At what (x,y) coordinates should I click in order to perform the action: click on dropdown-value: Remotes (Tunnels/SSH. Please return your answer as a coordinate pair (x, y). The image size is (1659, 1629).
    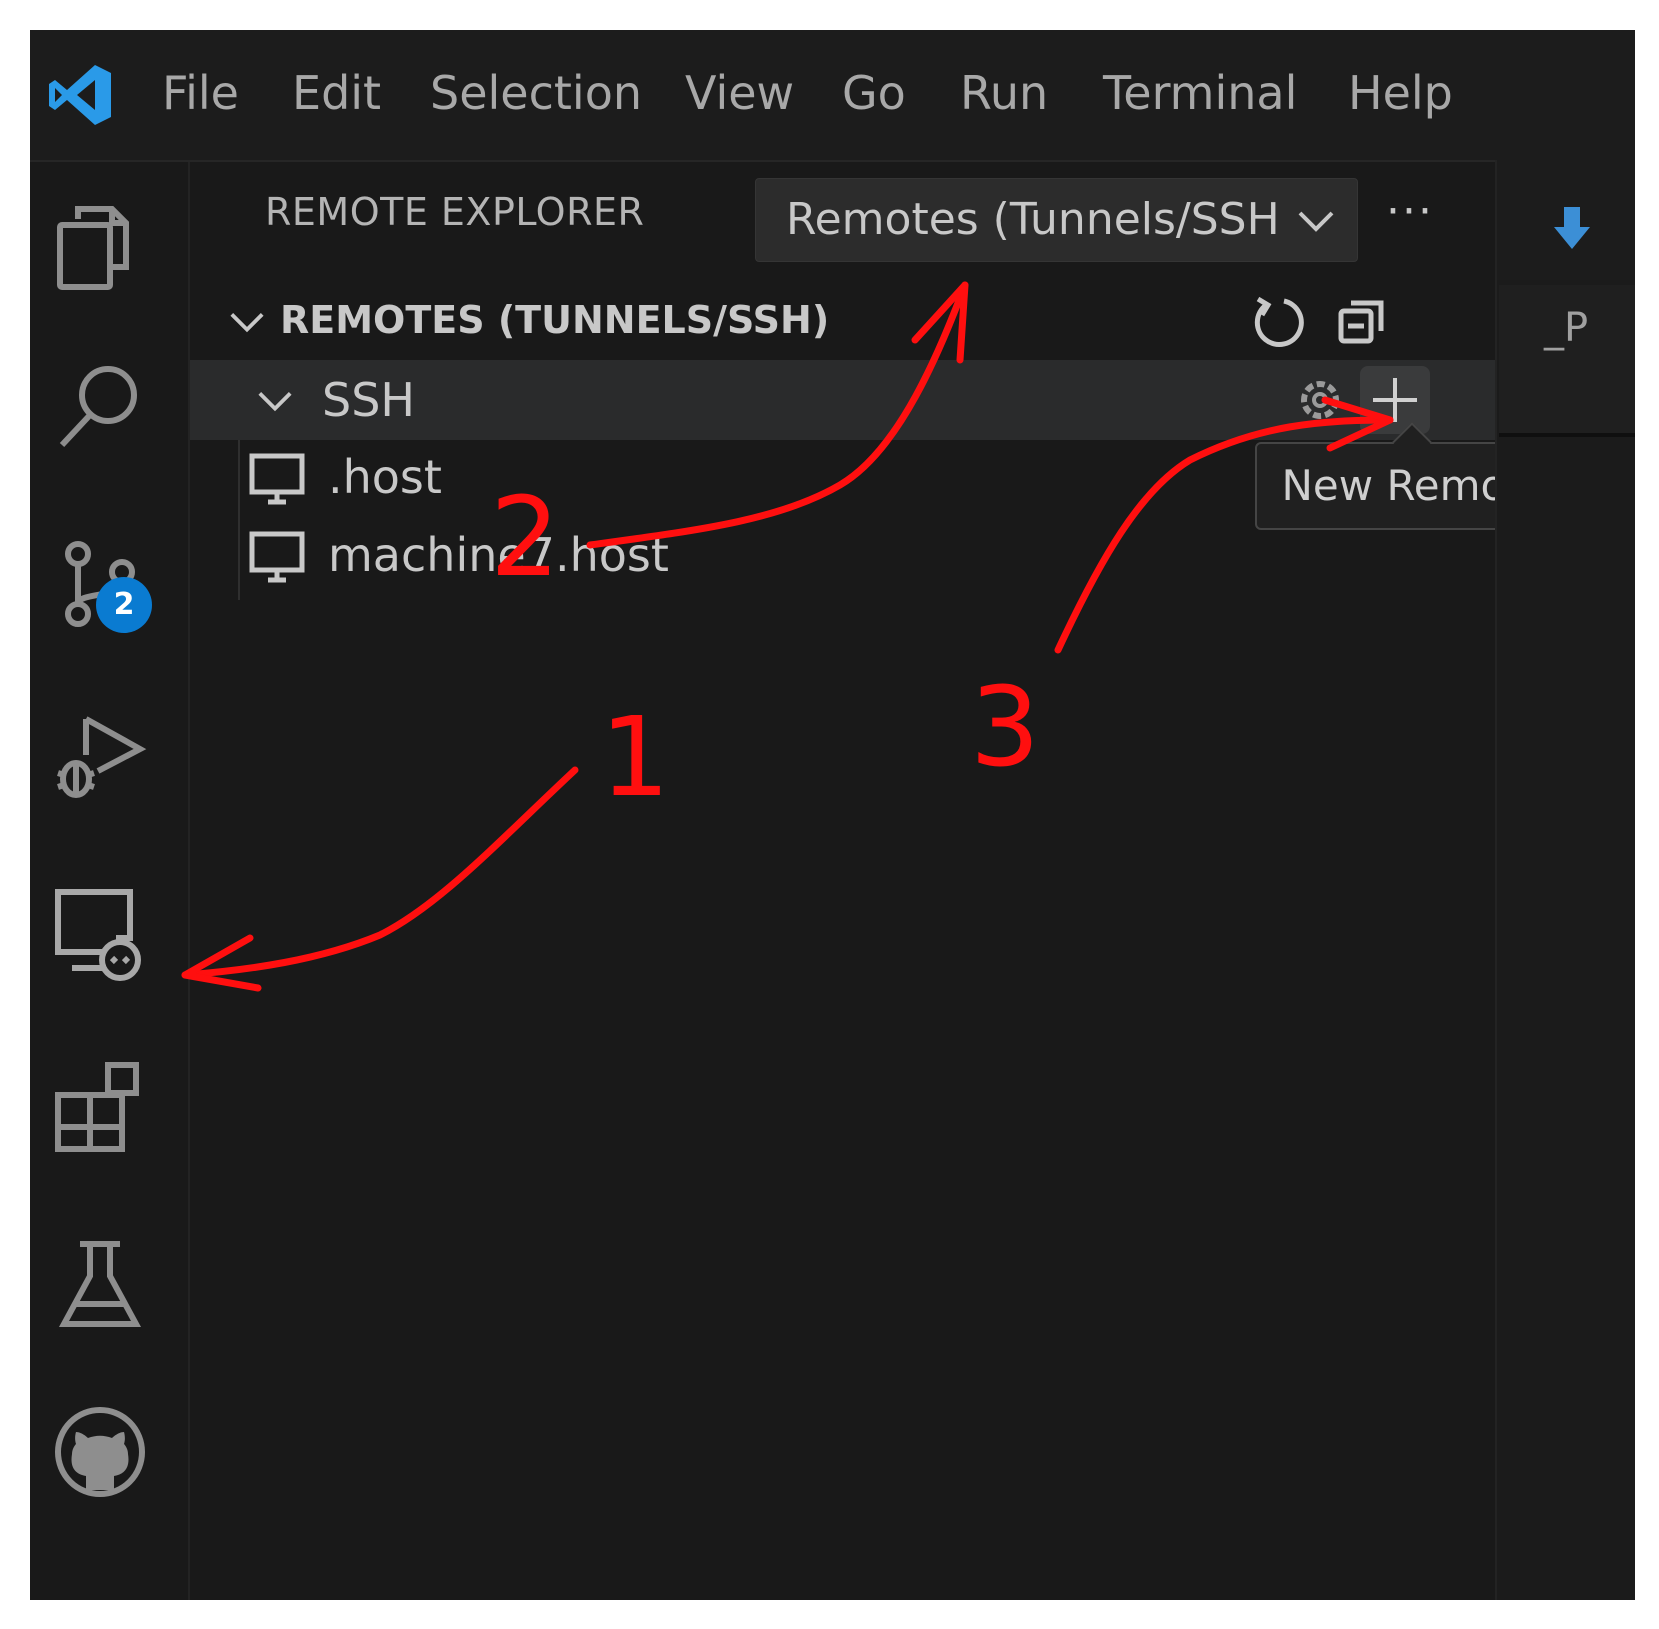
    Looking at the image, I should click on (1031, 219).